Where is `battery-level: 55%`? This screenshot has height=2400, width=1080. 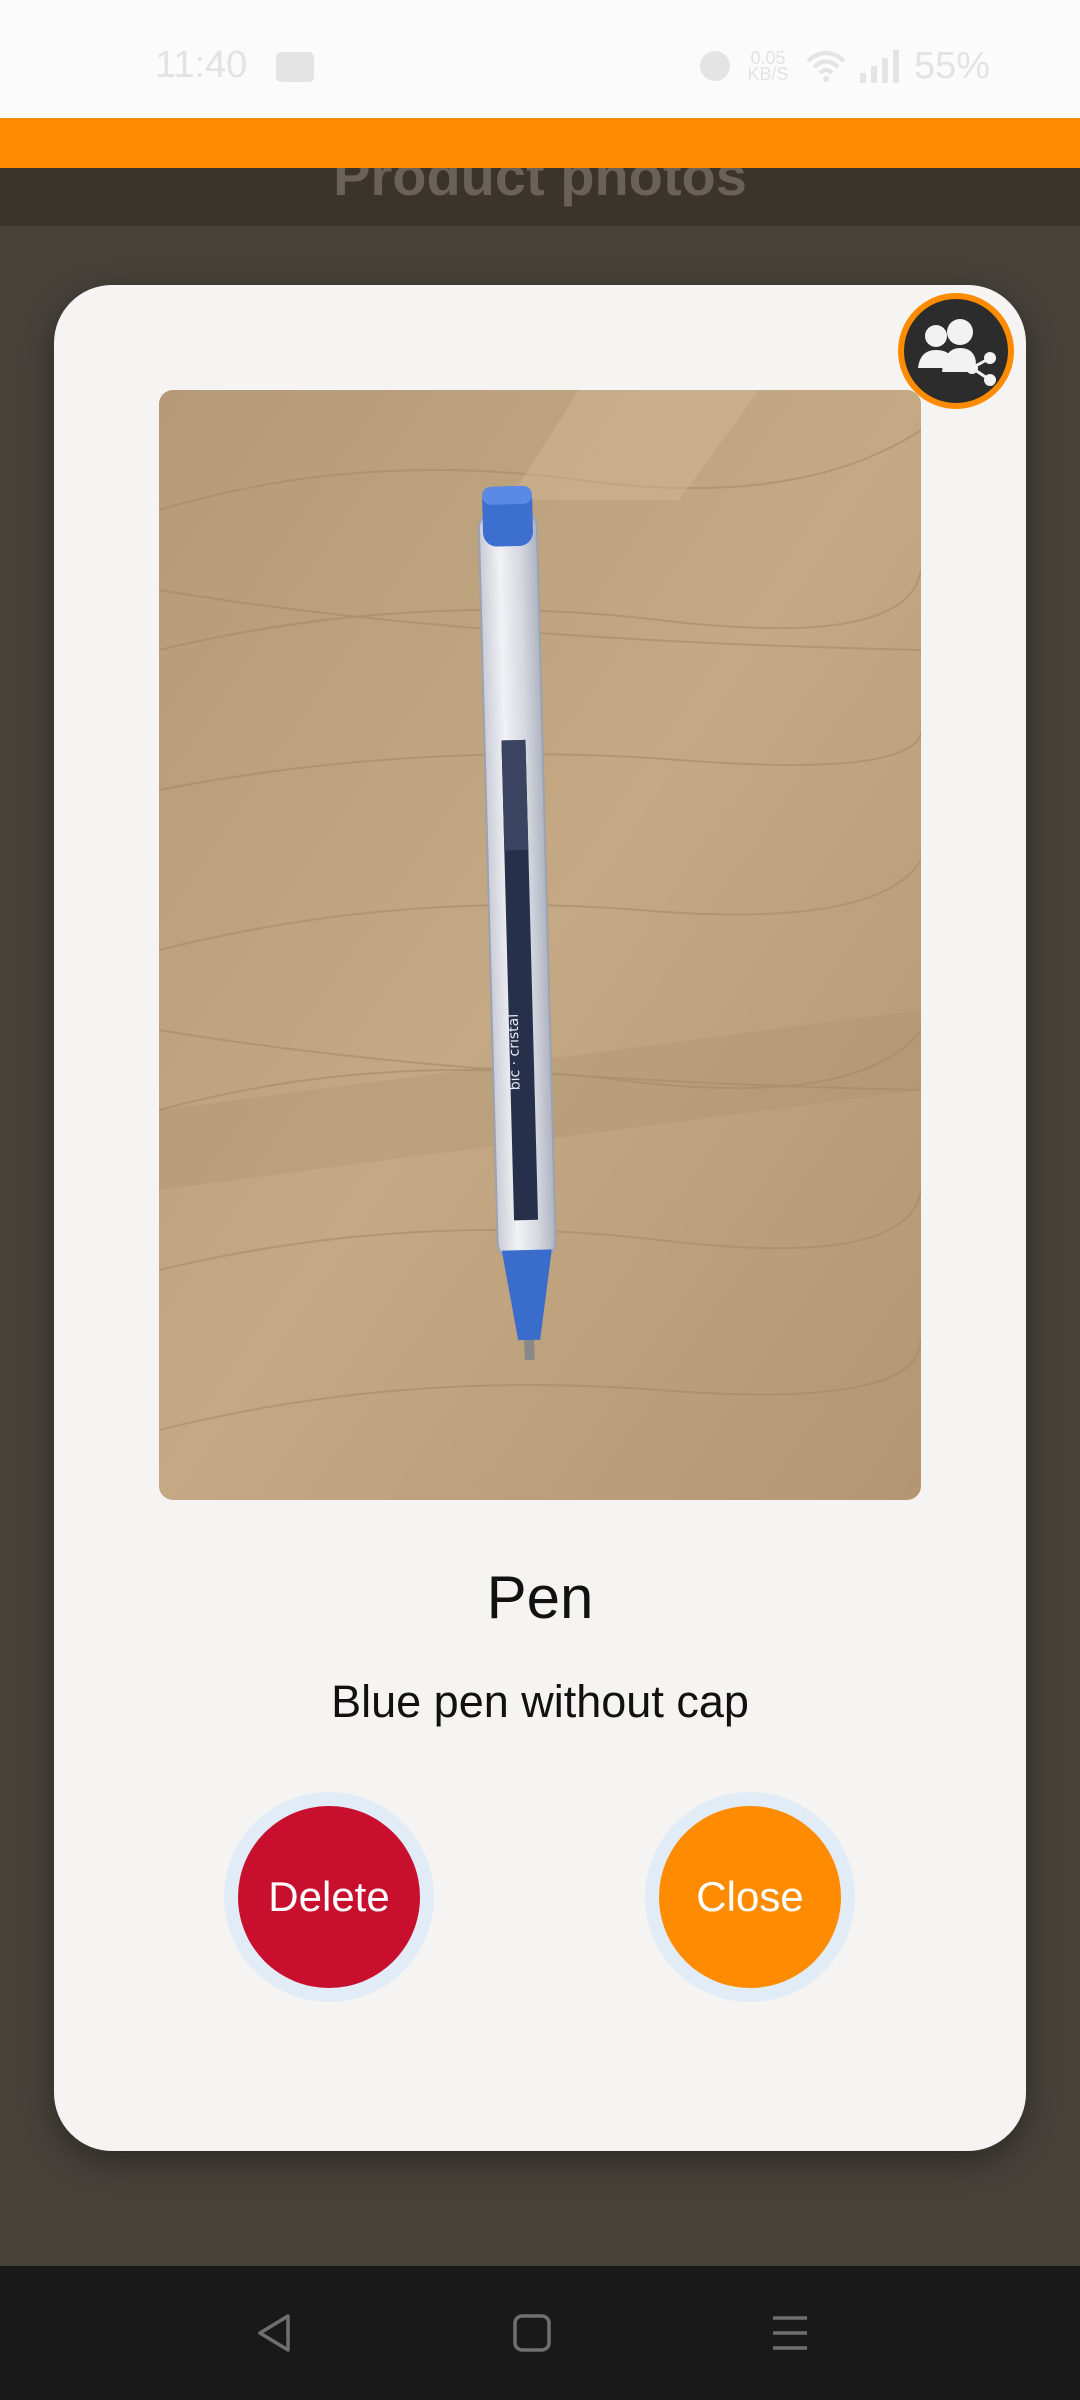
battery-level: 55% is located at coordinates (952, 65).